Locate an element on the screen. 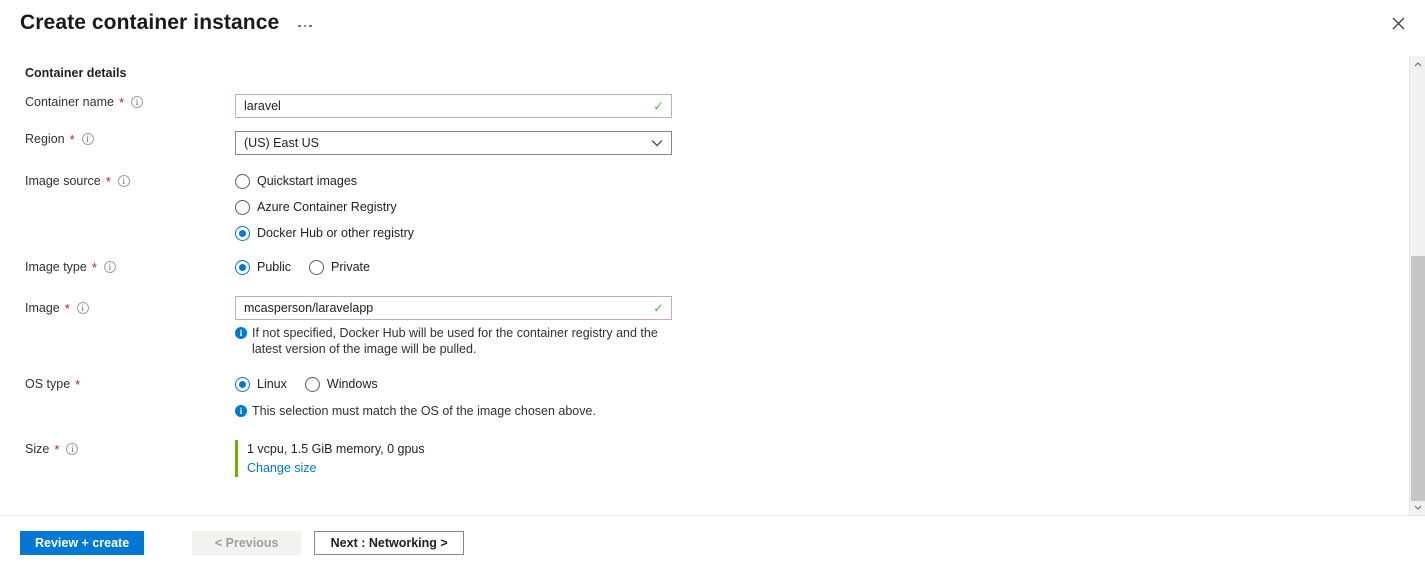 This screenshot has width=1425, height=570. field-row-region: Region * i (US) East US is located at coordinates (704, 143).